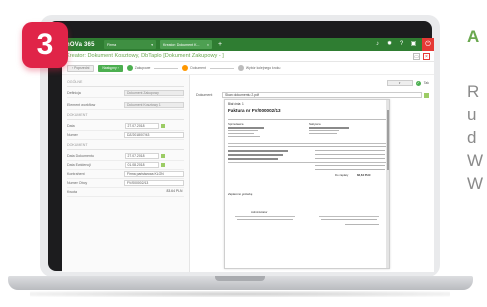  I want to click on window-buttons: ▭ ×, so click(421, 56).